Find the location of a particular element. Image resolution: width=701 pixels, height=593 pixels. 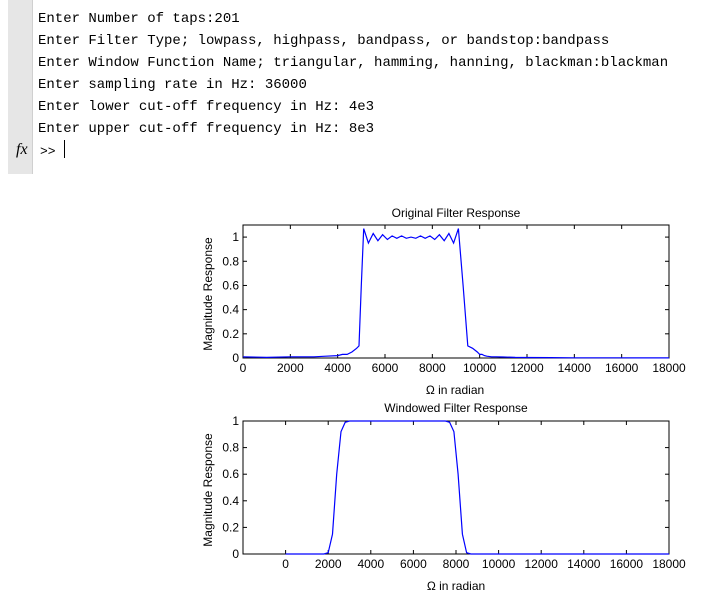

function-browser-icon: fx is located at coordinates (22, 150).